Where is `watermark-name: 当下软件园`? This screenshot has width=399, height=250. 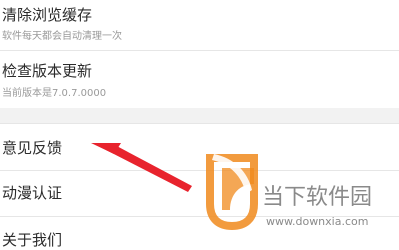 watermark-name: 当下软件园 is located at coordinates (317, 197).